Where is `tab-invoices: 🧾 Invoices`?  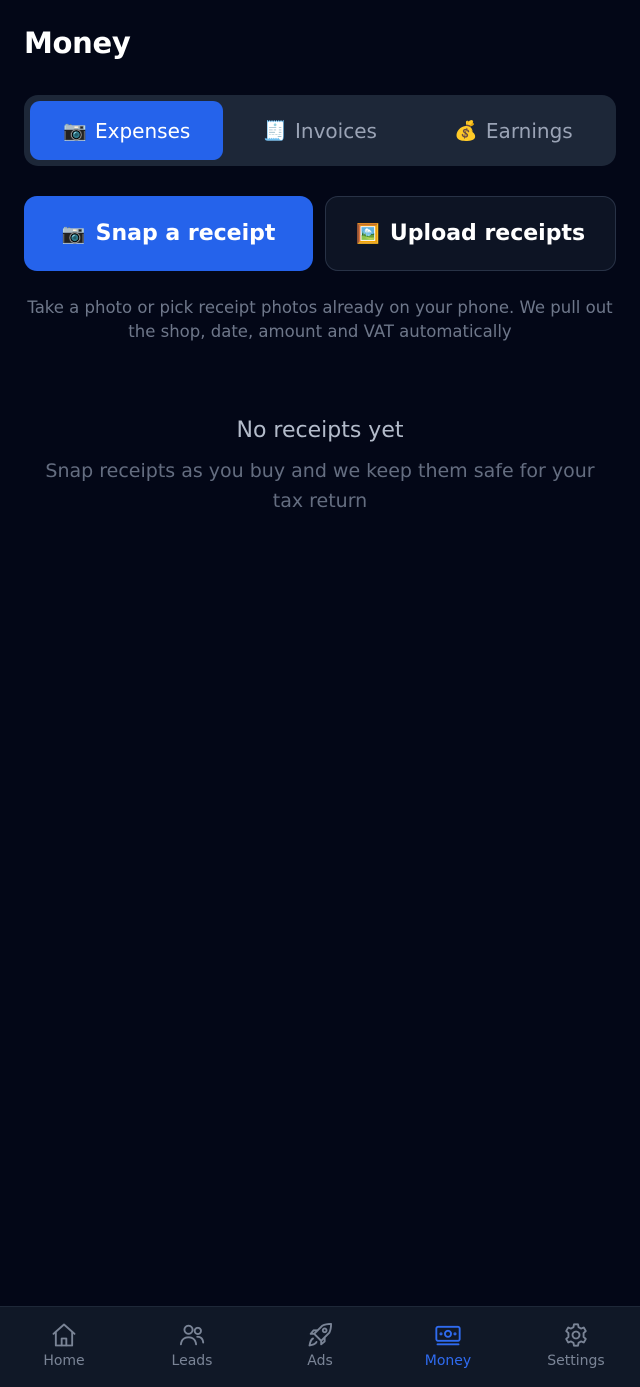 tab-invoices: 🧾 Invoices is located at coordinates (319, 130).